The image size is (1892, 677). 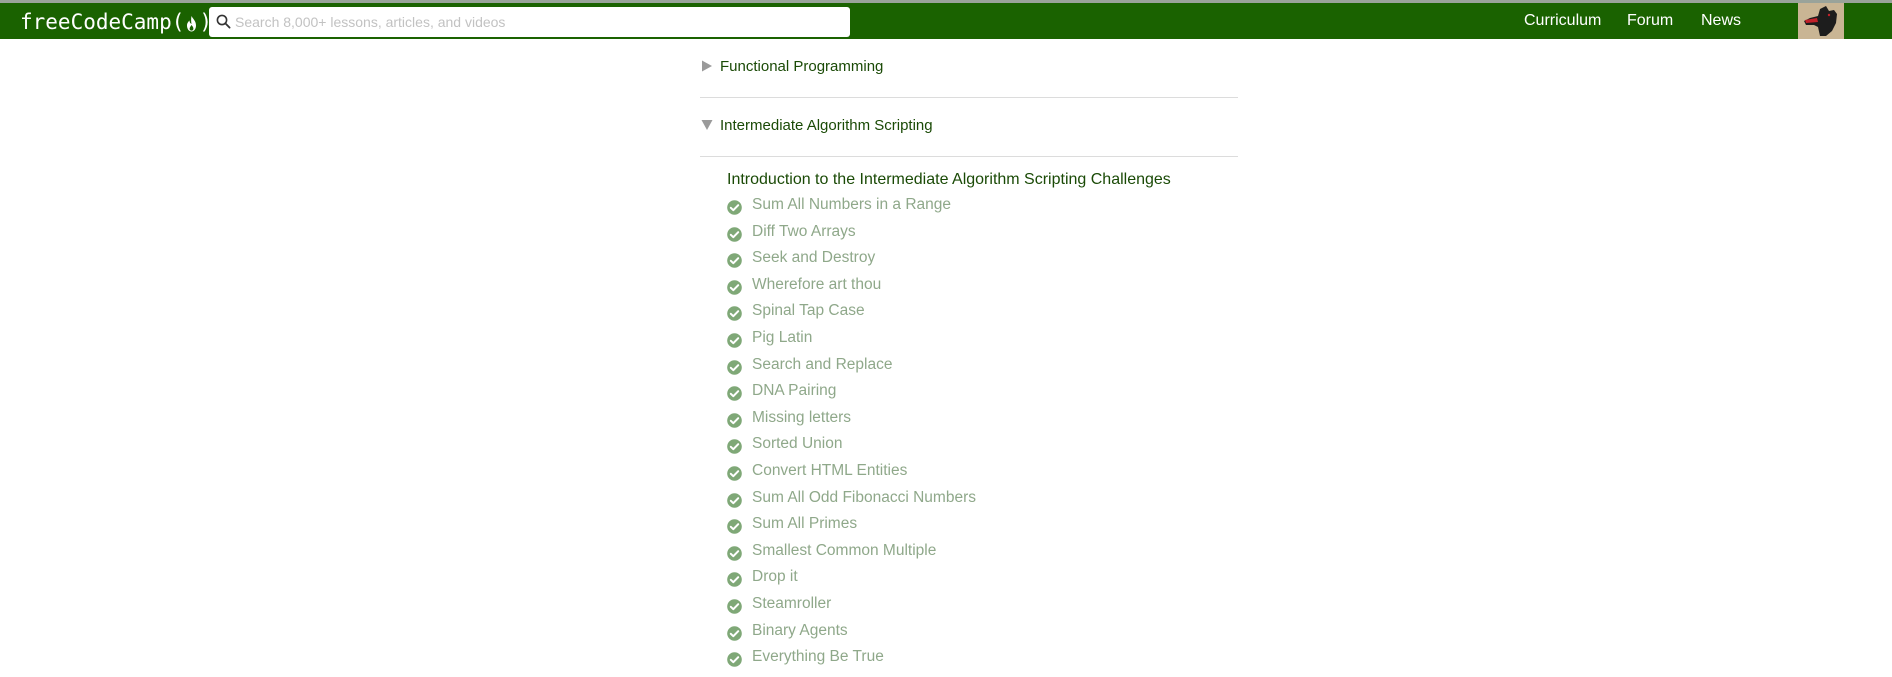 What do you see at coordinates (829, 471) in the screenshot?
I see `challenge-label: Convert HTML Entities` at bounding box center [829, 471].